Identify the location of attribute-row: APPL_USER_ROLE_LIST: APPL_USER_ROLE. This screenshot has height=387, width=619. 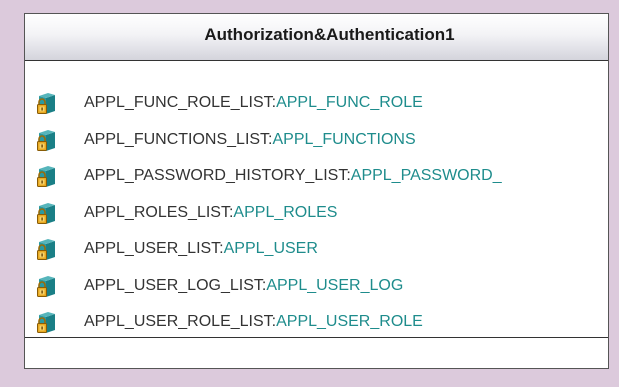
(316, 322).